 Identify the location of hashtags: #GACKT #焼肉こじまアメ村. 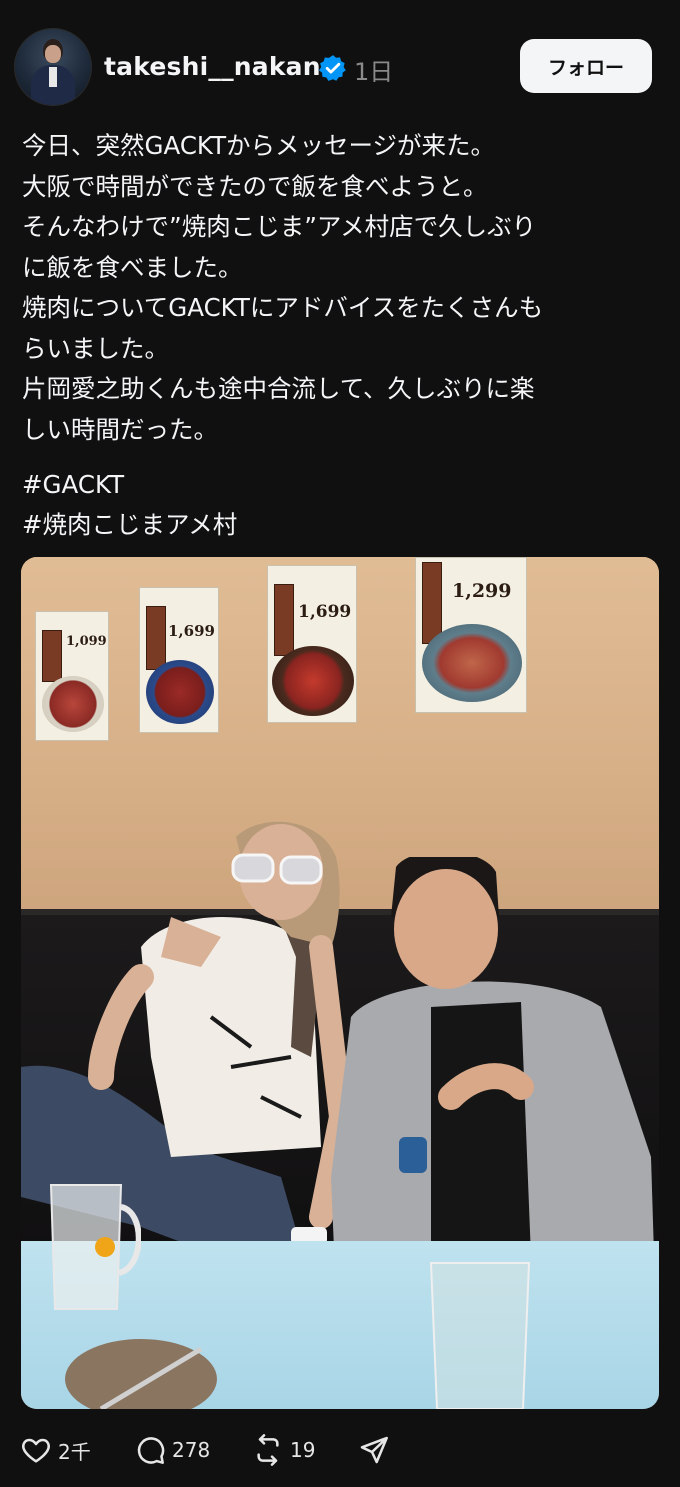
(129, 505).